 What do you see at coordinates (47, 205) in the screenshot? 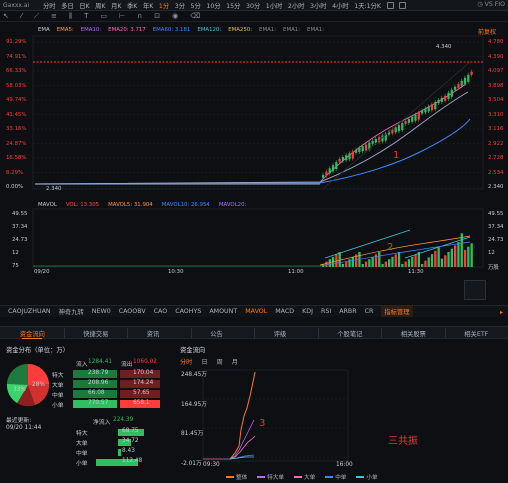
I see `volume-legend-item: MAVOL` at bounding box center [47, 205].